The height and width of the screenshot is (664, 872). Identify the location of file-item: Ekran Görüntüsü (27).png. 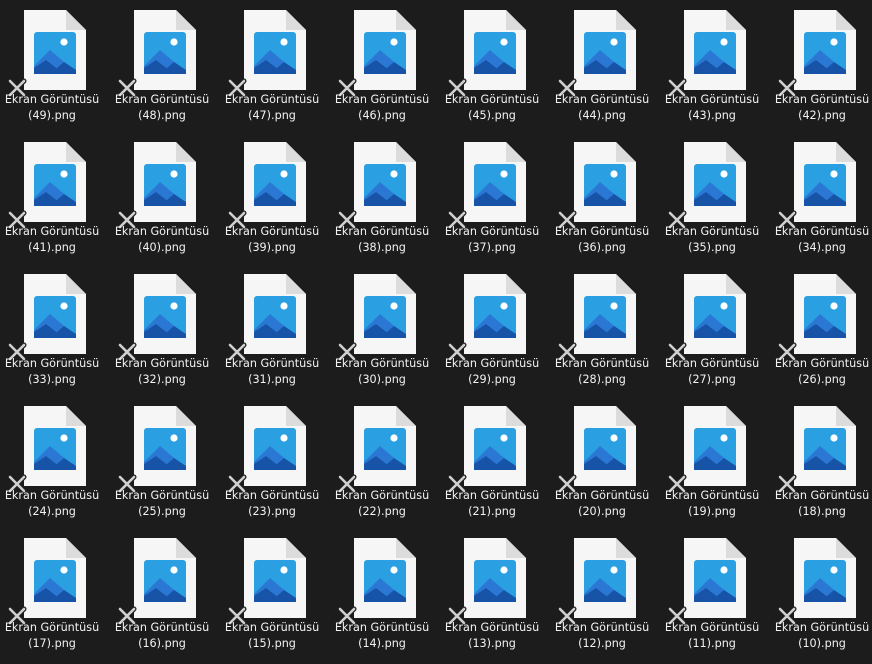
(712, 329).